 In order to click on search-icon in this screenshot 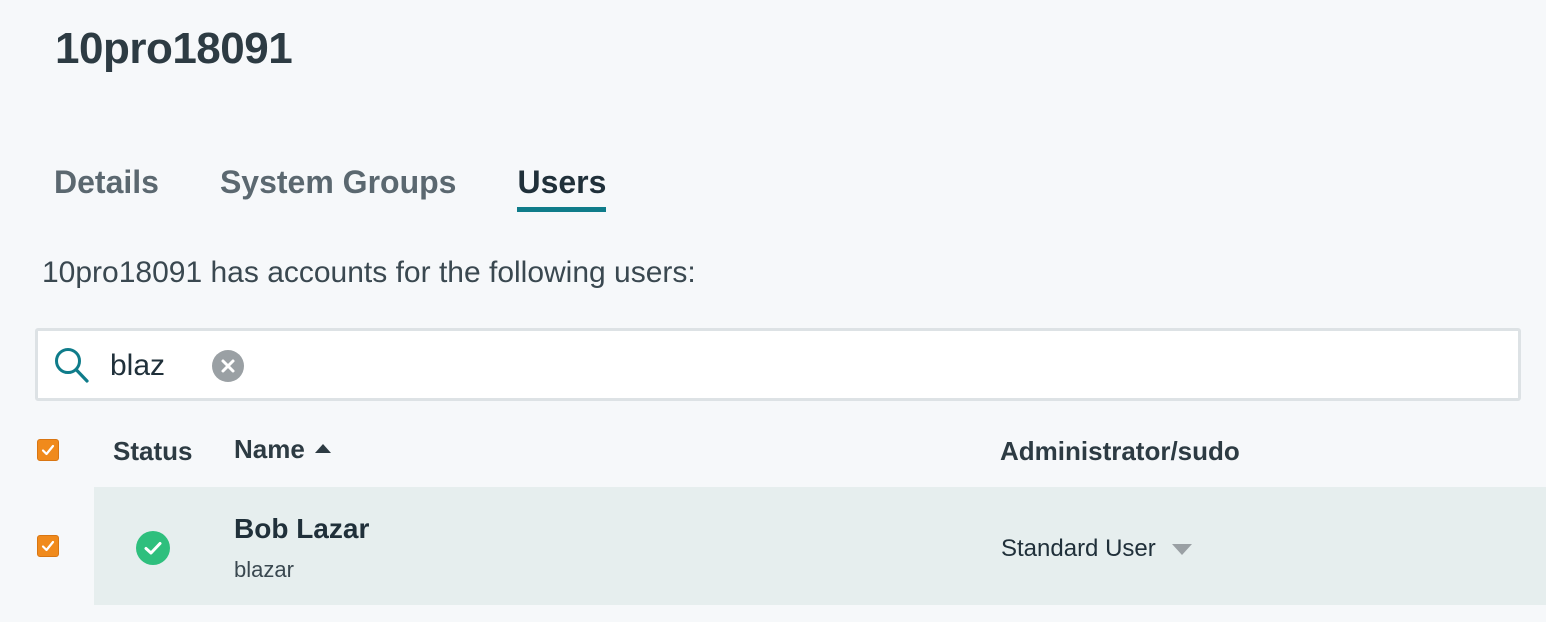, I will do `click(72, 366)`.